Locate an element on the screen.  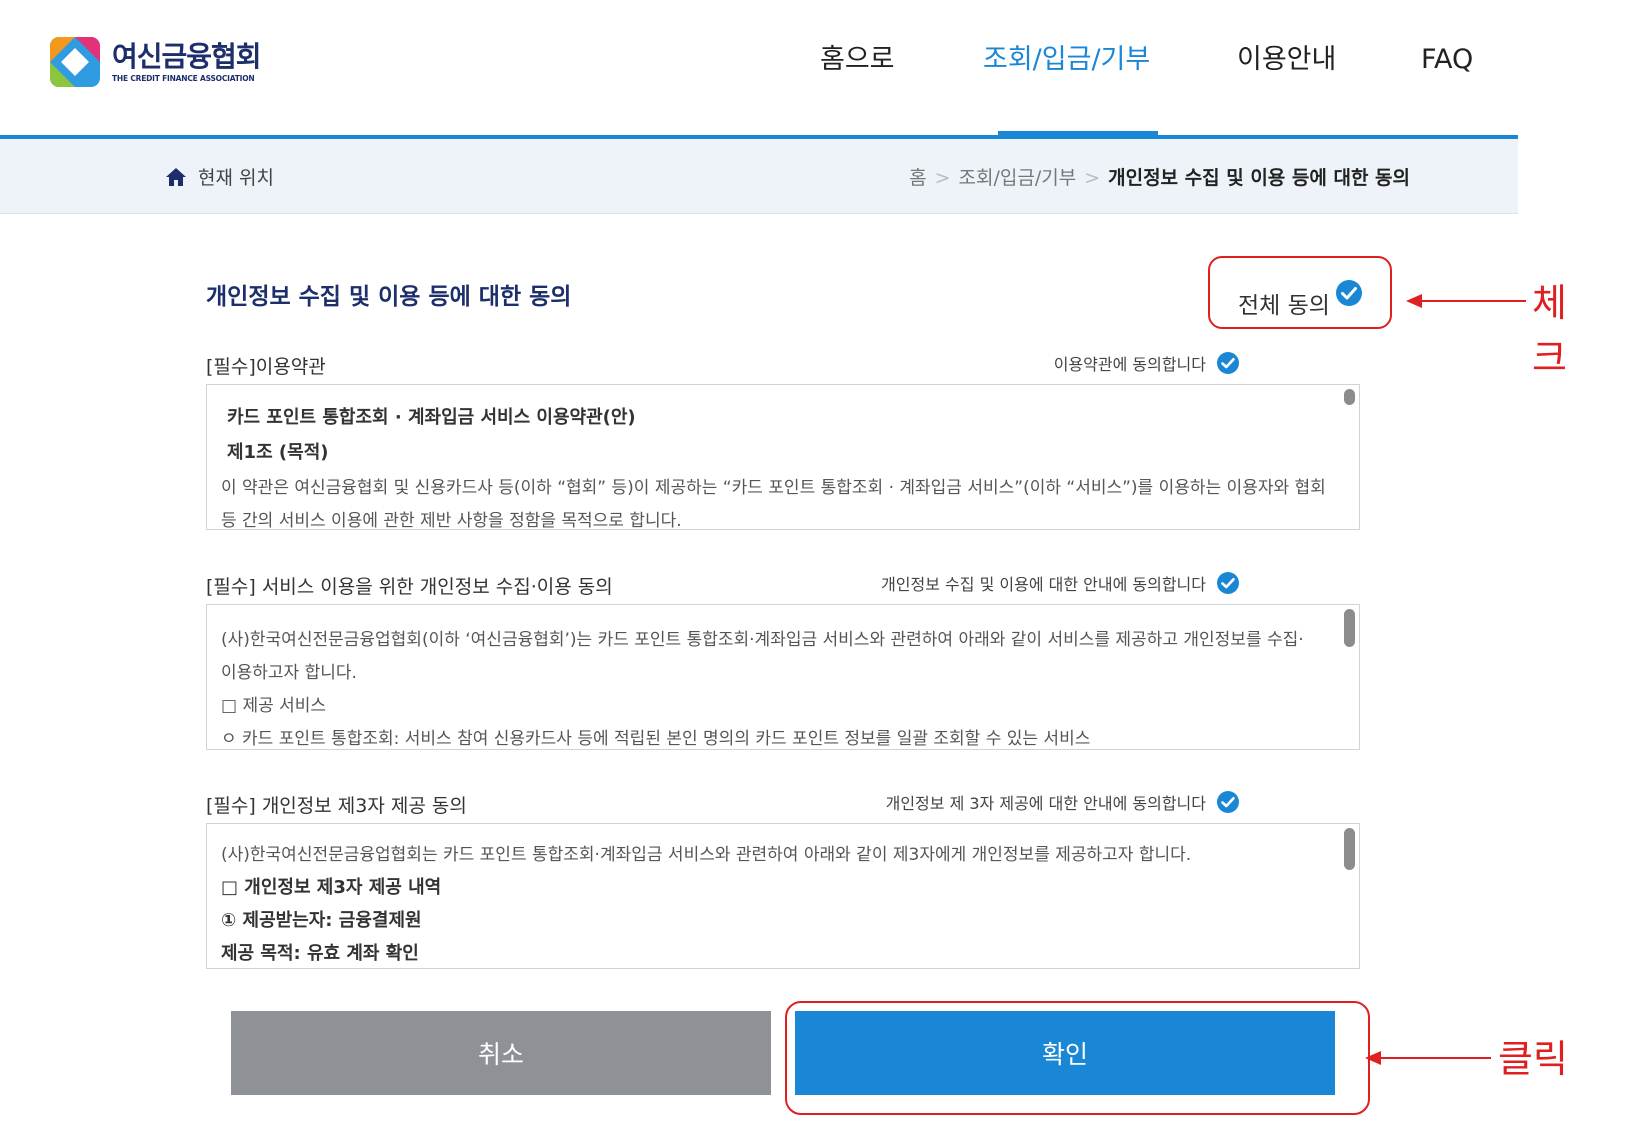
page-title: 개인정보 수집 및 이용 등에 대한 동의 is located at coordinates (389, 297).